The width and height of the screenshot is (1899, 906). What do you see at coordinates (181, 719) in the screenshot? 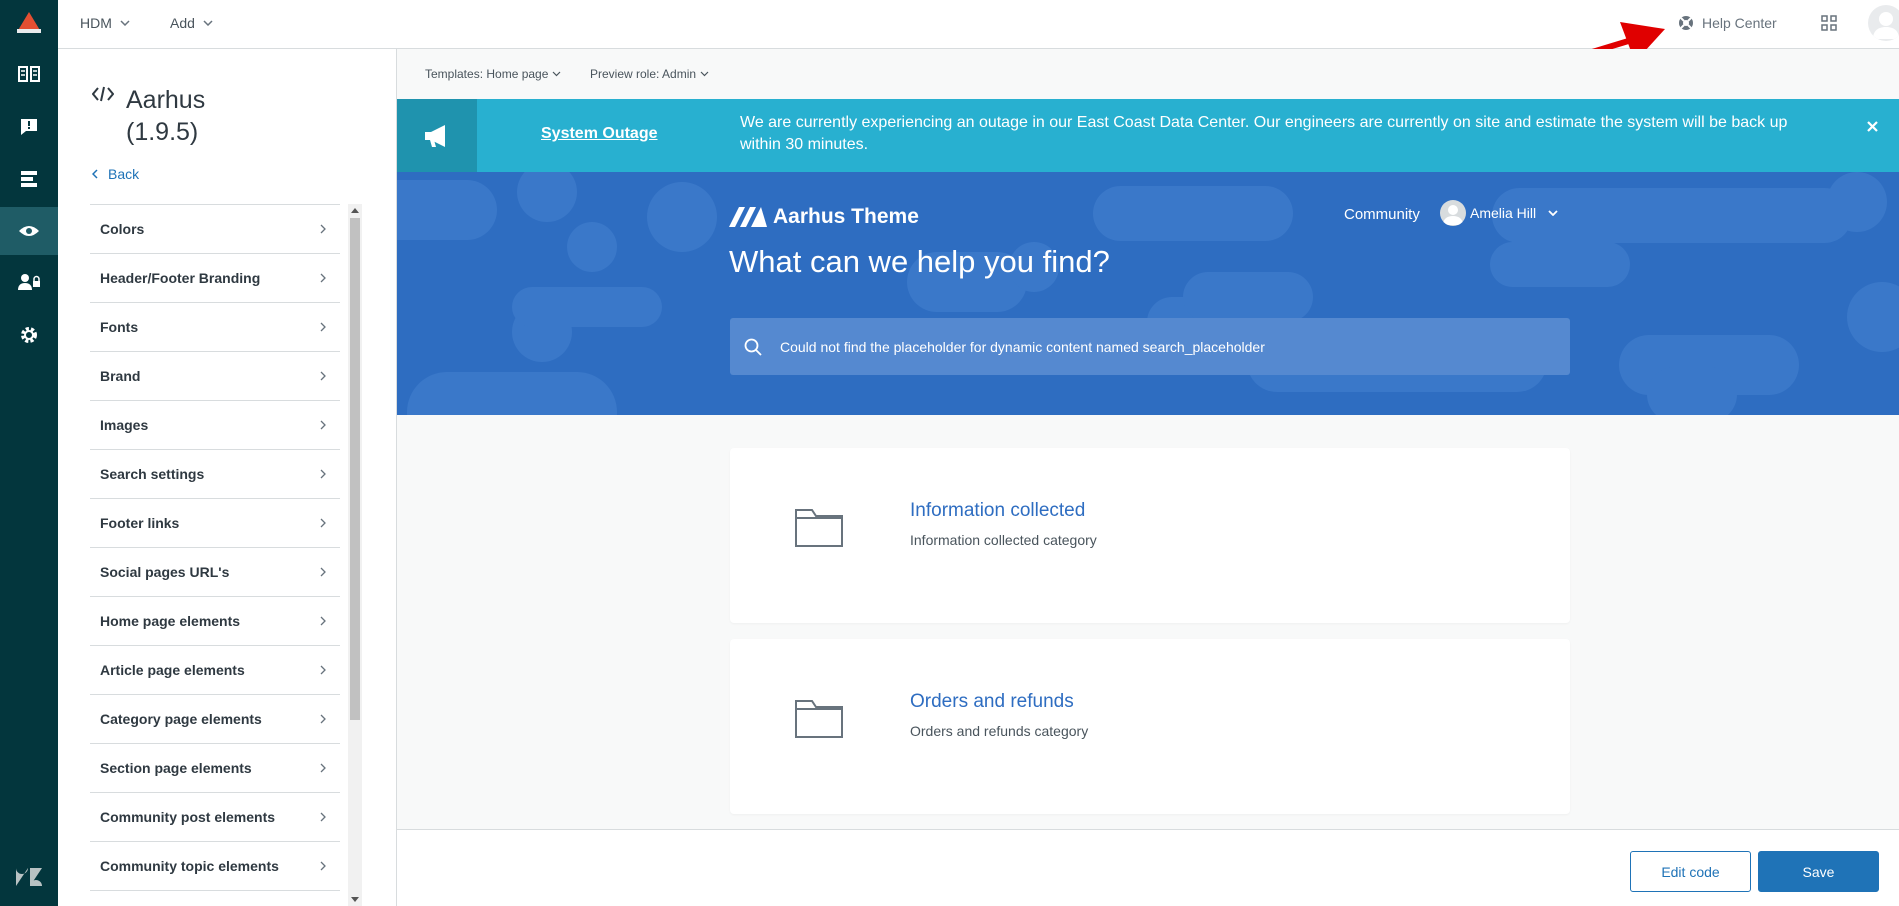
I see `settings-item-label: Category page elements` at bounding box center [181, 719].